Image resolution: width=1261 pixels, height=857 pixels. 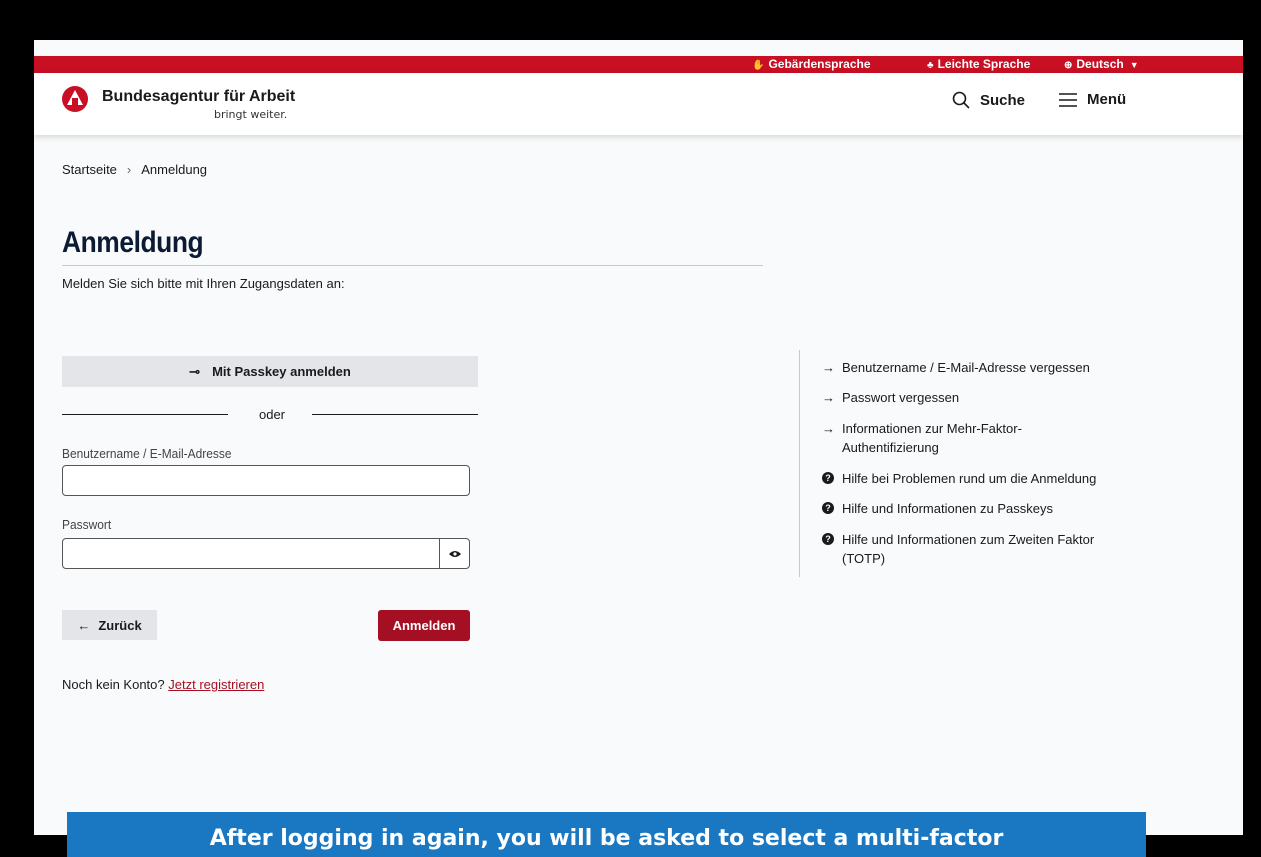 What do you see at coordinates (147, 453) in the screenshot?
I see `username-label: Benutzername / E-Mail-Adresse` at bounding box center [147, 453].